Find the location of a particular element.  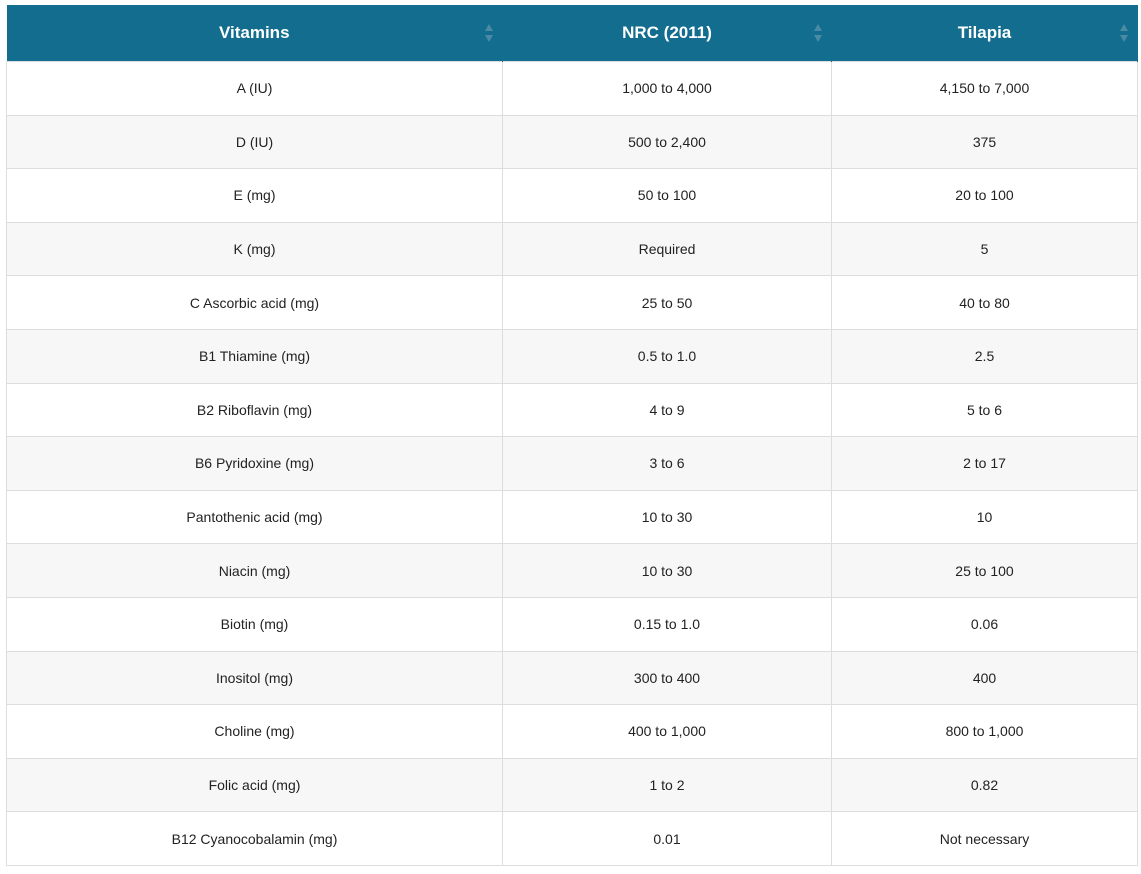

table-header: Vitamins NRC (2011) Tilapia is located at coordinates (572, 33).